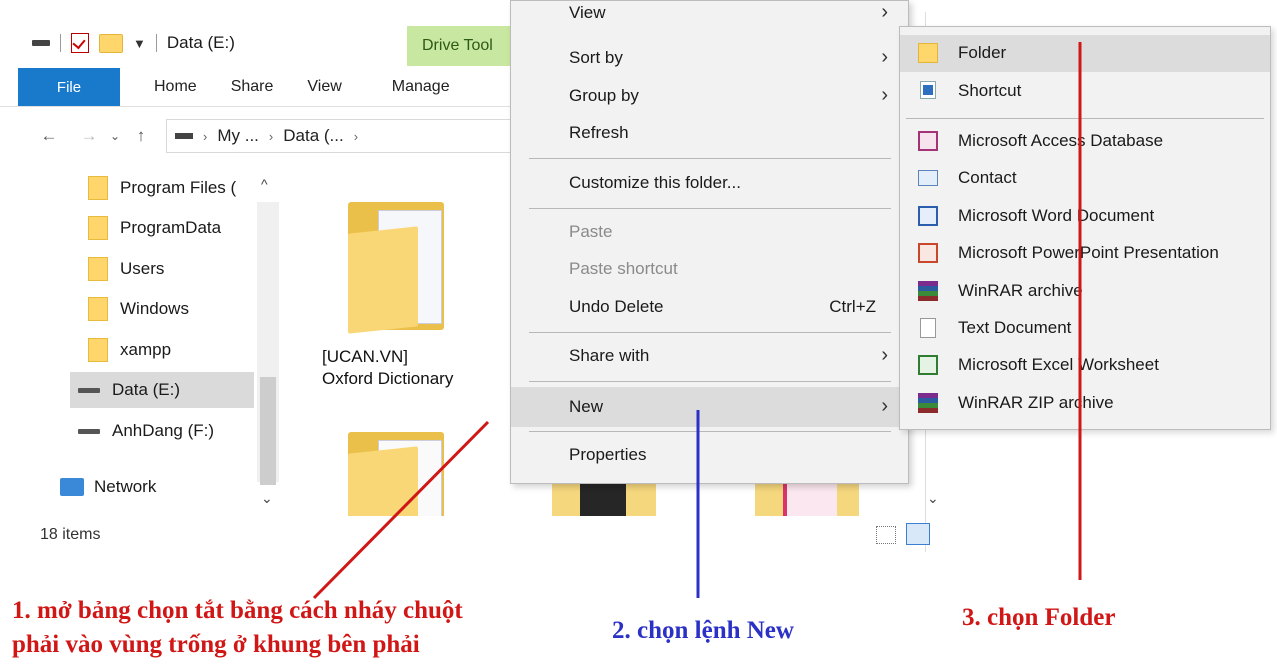  I want to click on annotation-step3: 3. chọn Folder, so click(1039, 617).